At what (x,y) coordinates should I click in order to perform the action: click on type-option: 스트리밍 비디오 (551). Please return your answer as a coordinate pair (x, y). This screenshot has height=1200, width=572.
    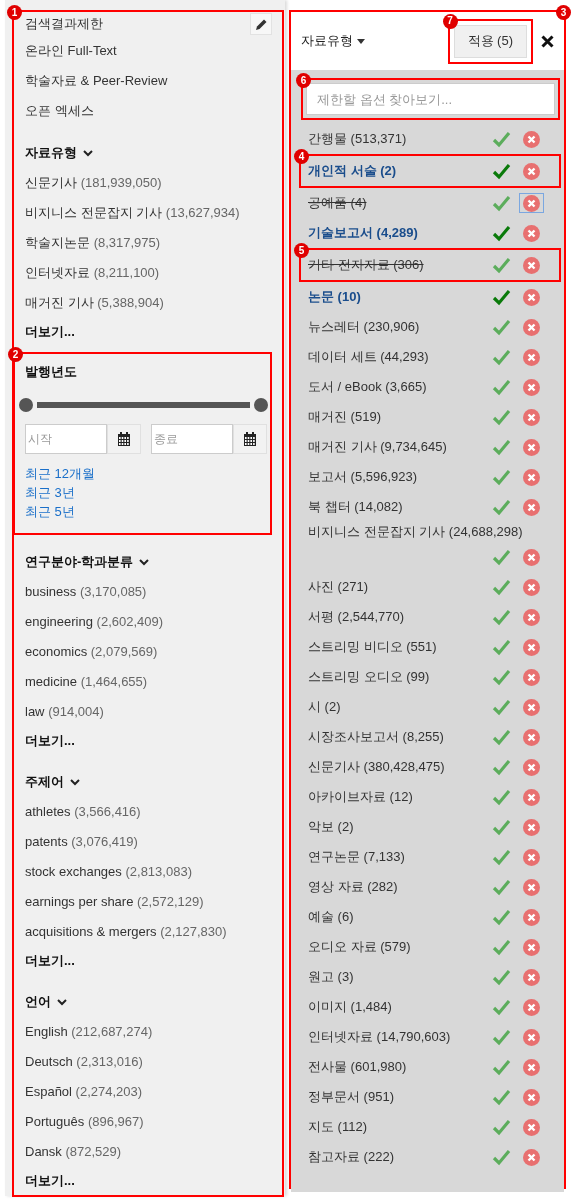
    Looking at the image, I should click on (372, 647).